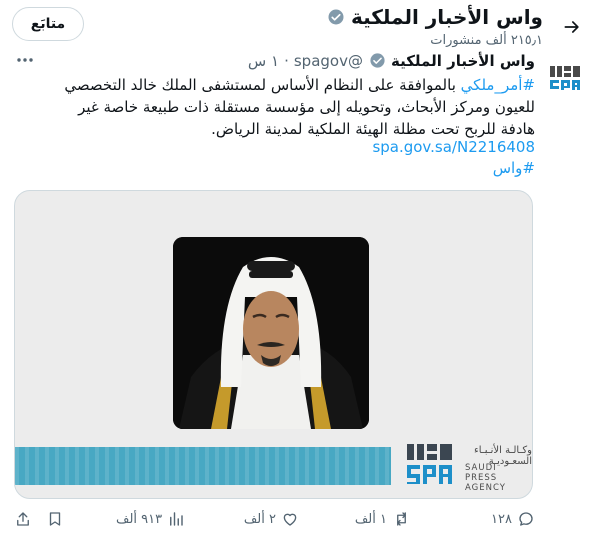  I want to click on tweet-header: واس الأخبار الملكية @spagov · ١ س, so click(391, 61).